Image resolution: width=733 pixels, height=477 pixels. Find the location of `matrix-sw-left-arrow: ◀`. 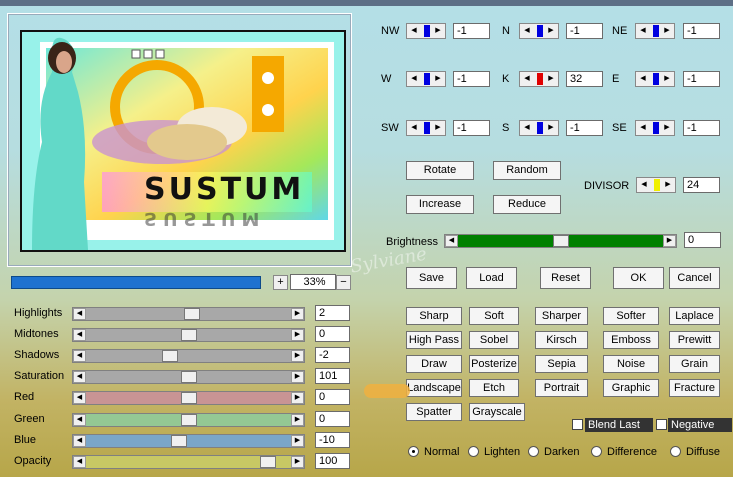

matrix-sw-left-arrow: ◀ is located at coordinates (414, 128).